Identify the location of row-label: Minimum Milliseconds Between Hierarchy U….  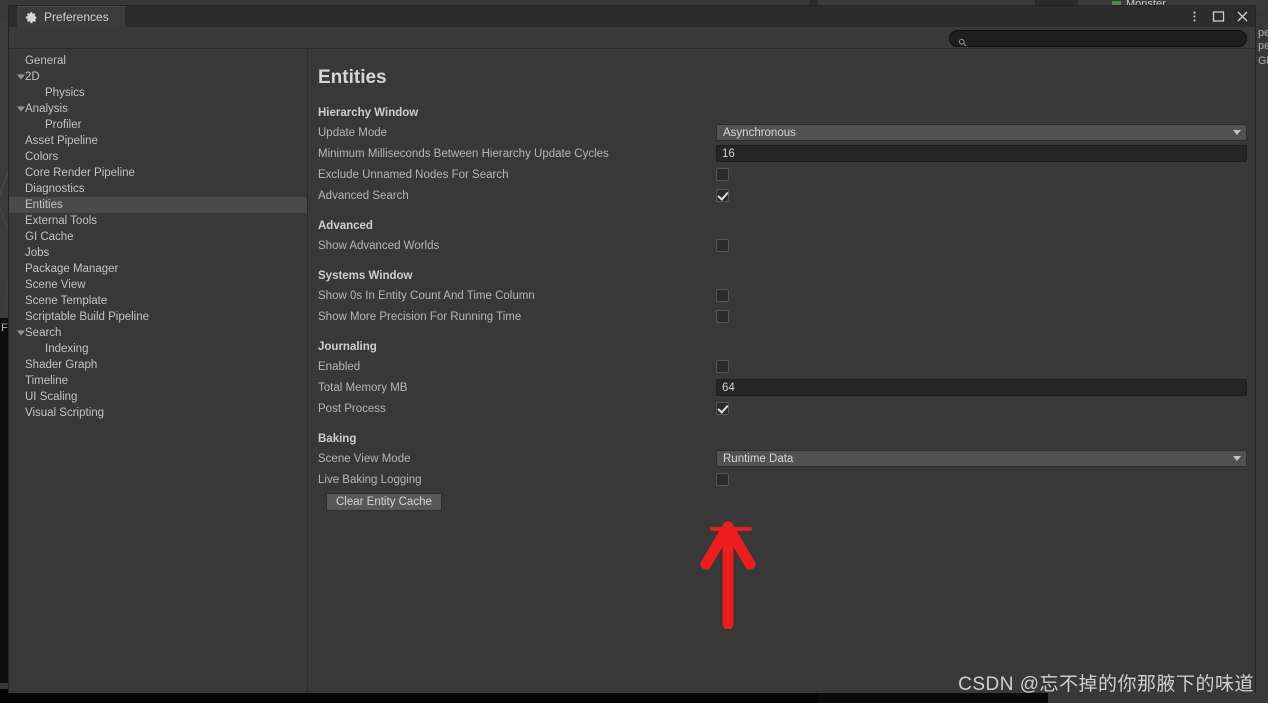
(463, 153).